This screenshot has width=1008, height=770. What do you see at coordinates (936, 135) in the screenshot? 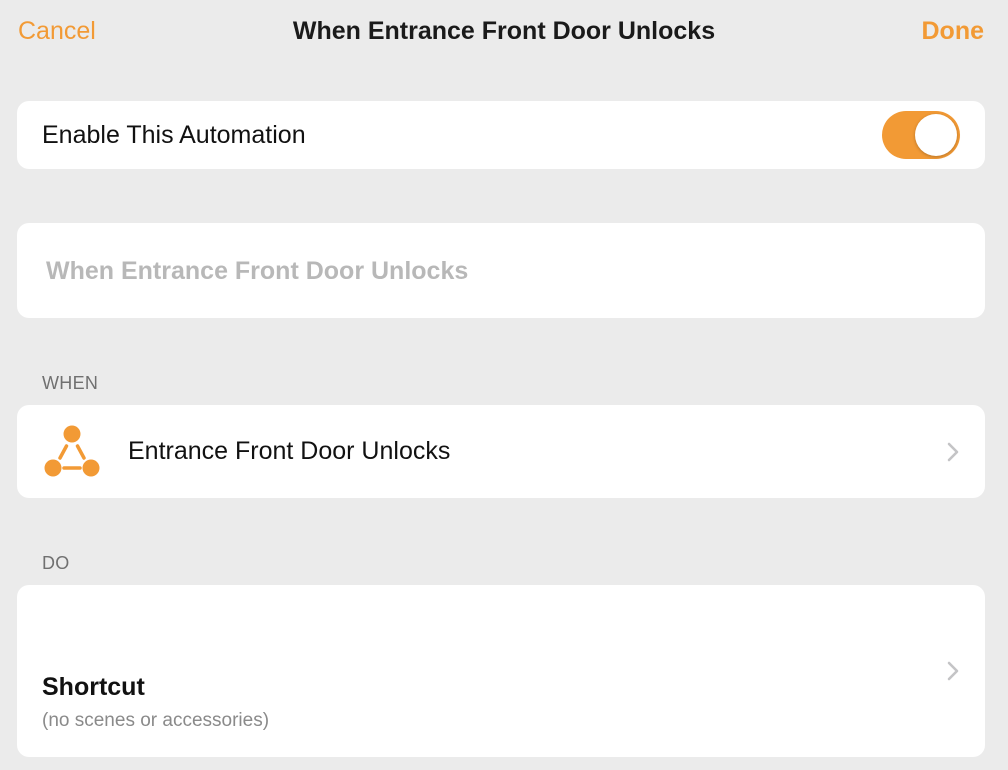
I see `toggle-knob` at bounding box center [936, 135].